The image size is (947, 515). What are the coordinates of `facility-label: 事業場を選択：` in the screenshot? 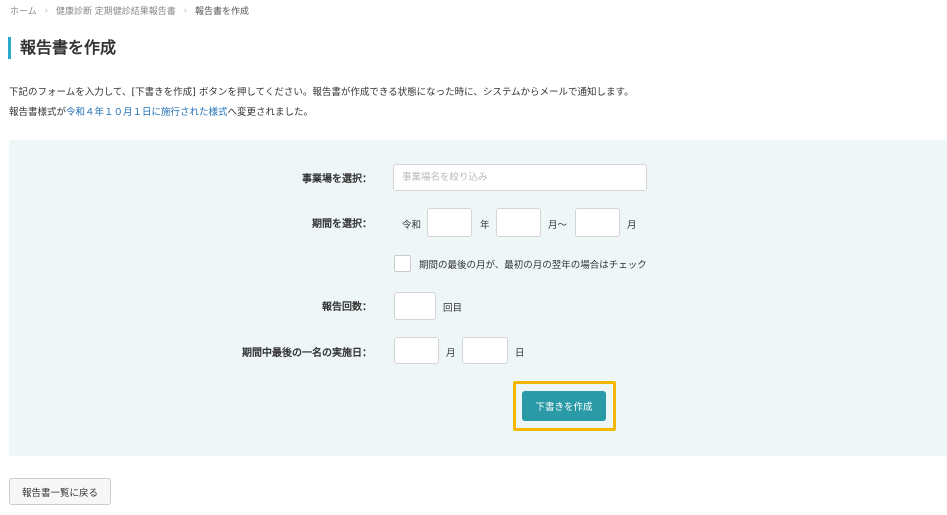 It's located at (337, 179).